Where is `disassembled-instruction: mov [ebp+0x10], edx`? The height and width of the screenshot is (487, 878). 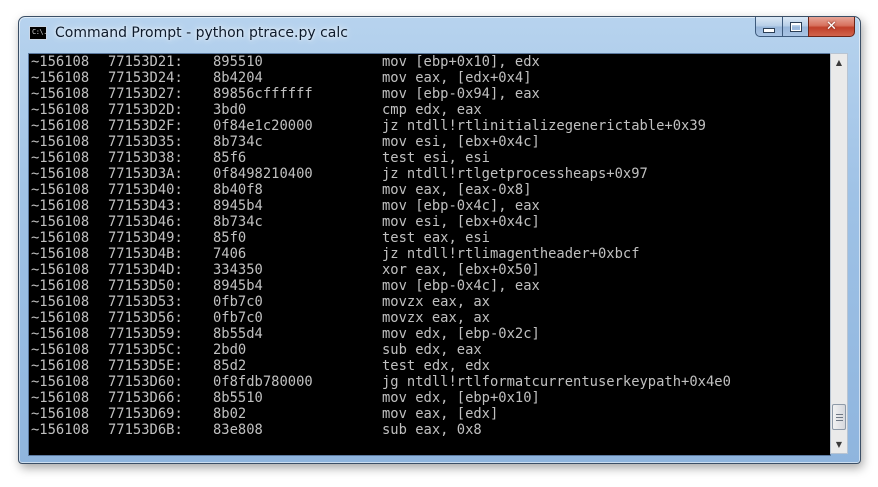 disassembled-instruction: mov [ebp+0x10], edx is located at coordinates (461, 62).